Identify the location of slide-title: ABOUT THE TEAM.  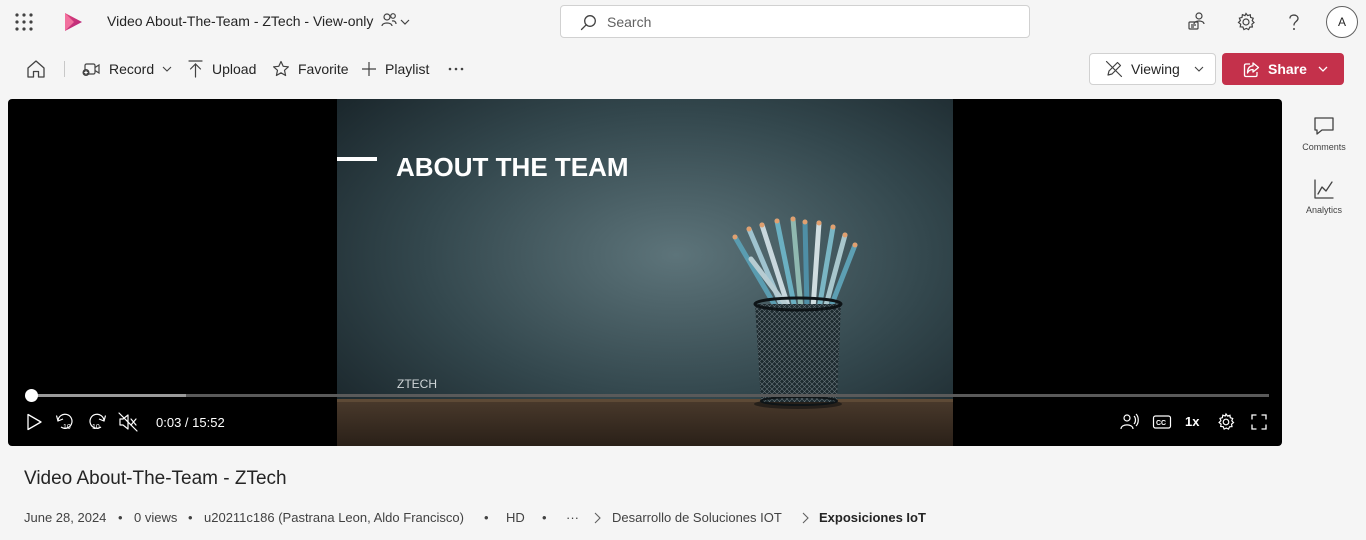
(512, 167).